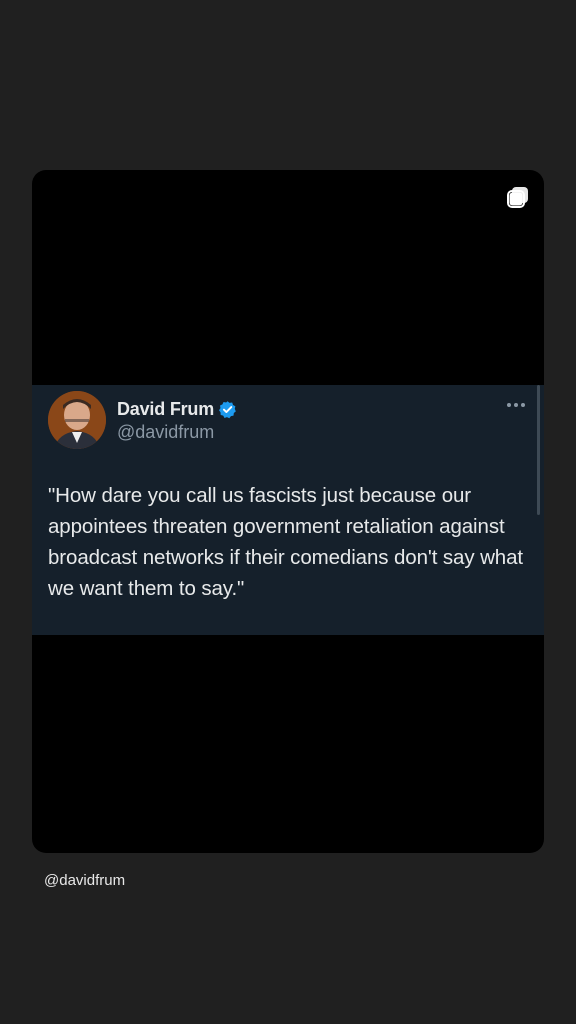 This screenshot has height=1024, width=576. I want to click on scrollbar, so click(538, 450).